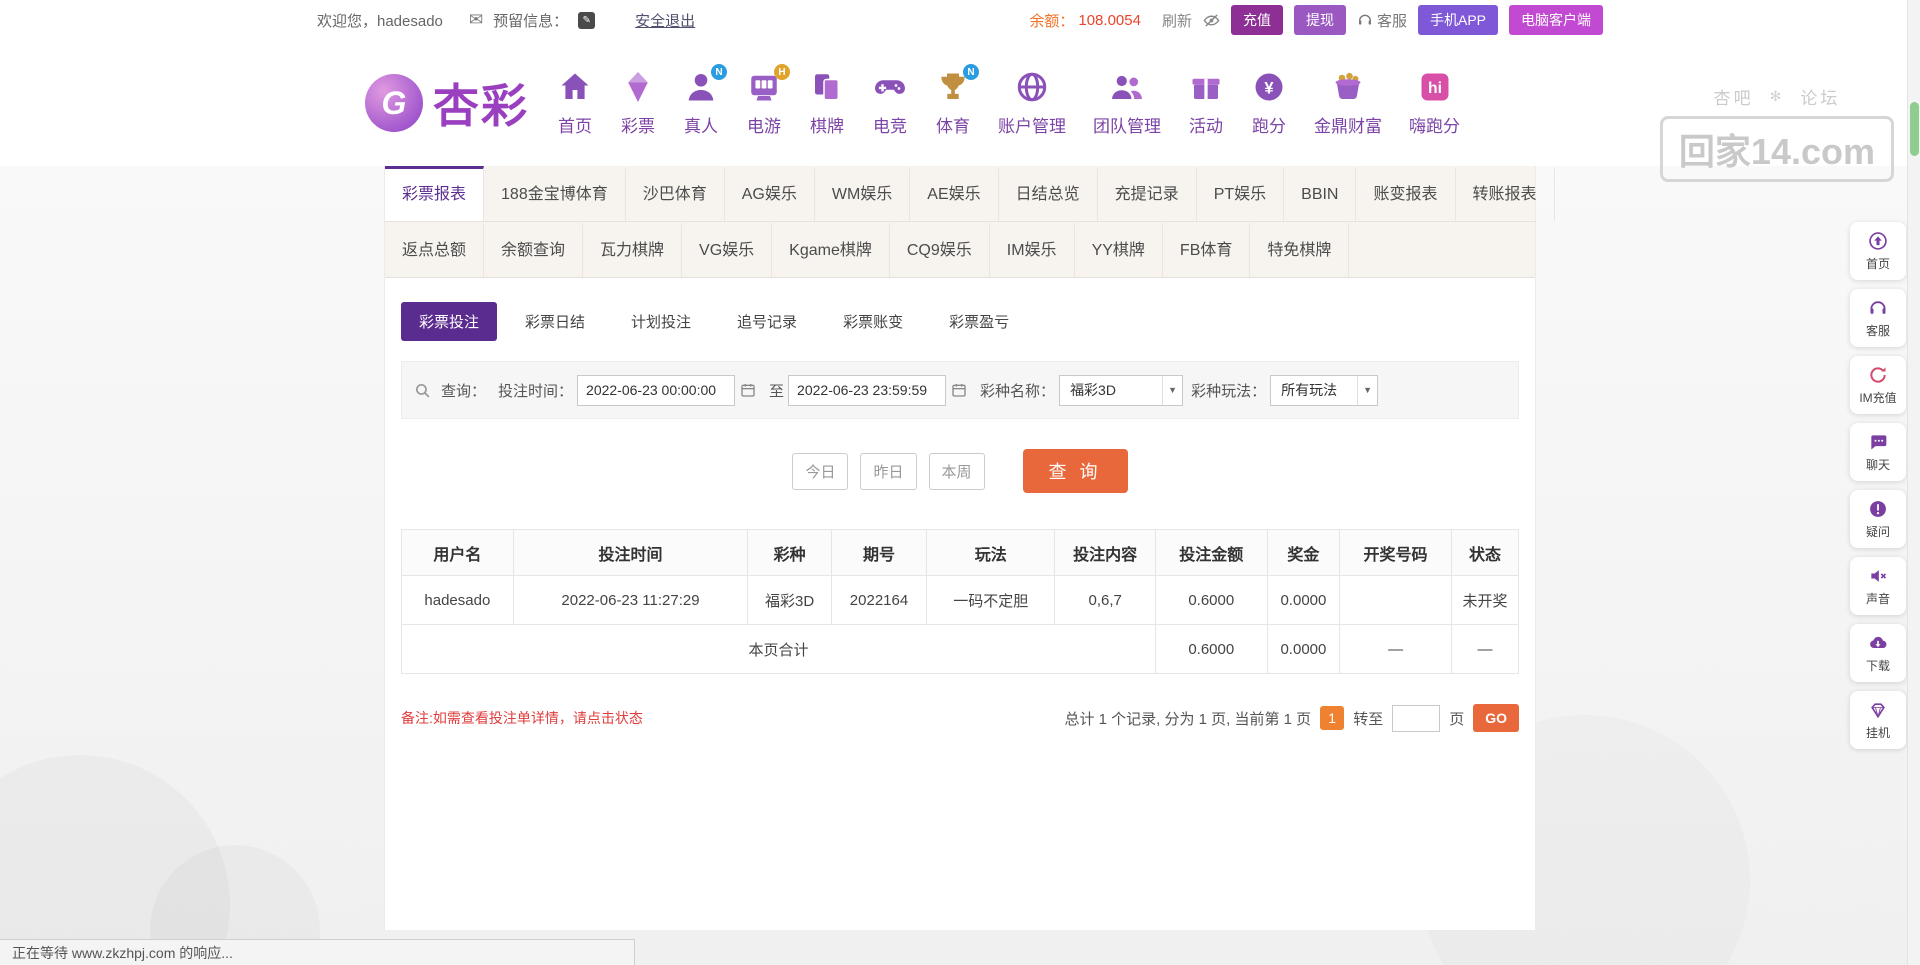 Image resolution: width=1920 pixels, height=965 pixels. I want to click on refresh-button: 刷新, so click(1177, 20).